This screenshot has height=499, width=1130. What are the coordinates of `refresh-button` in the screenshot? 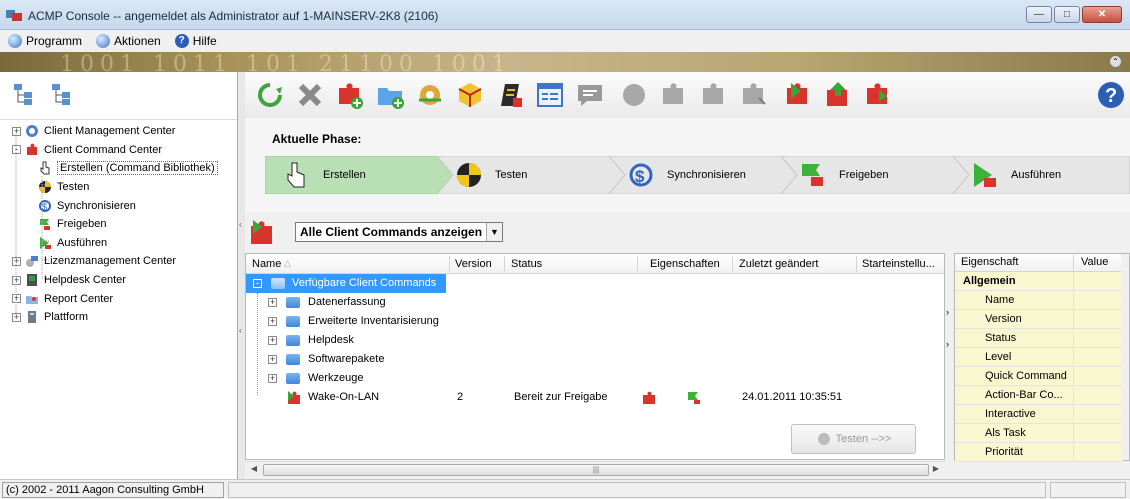 It's located at (270, 95).